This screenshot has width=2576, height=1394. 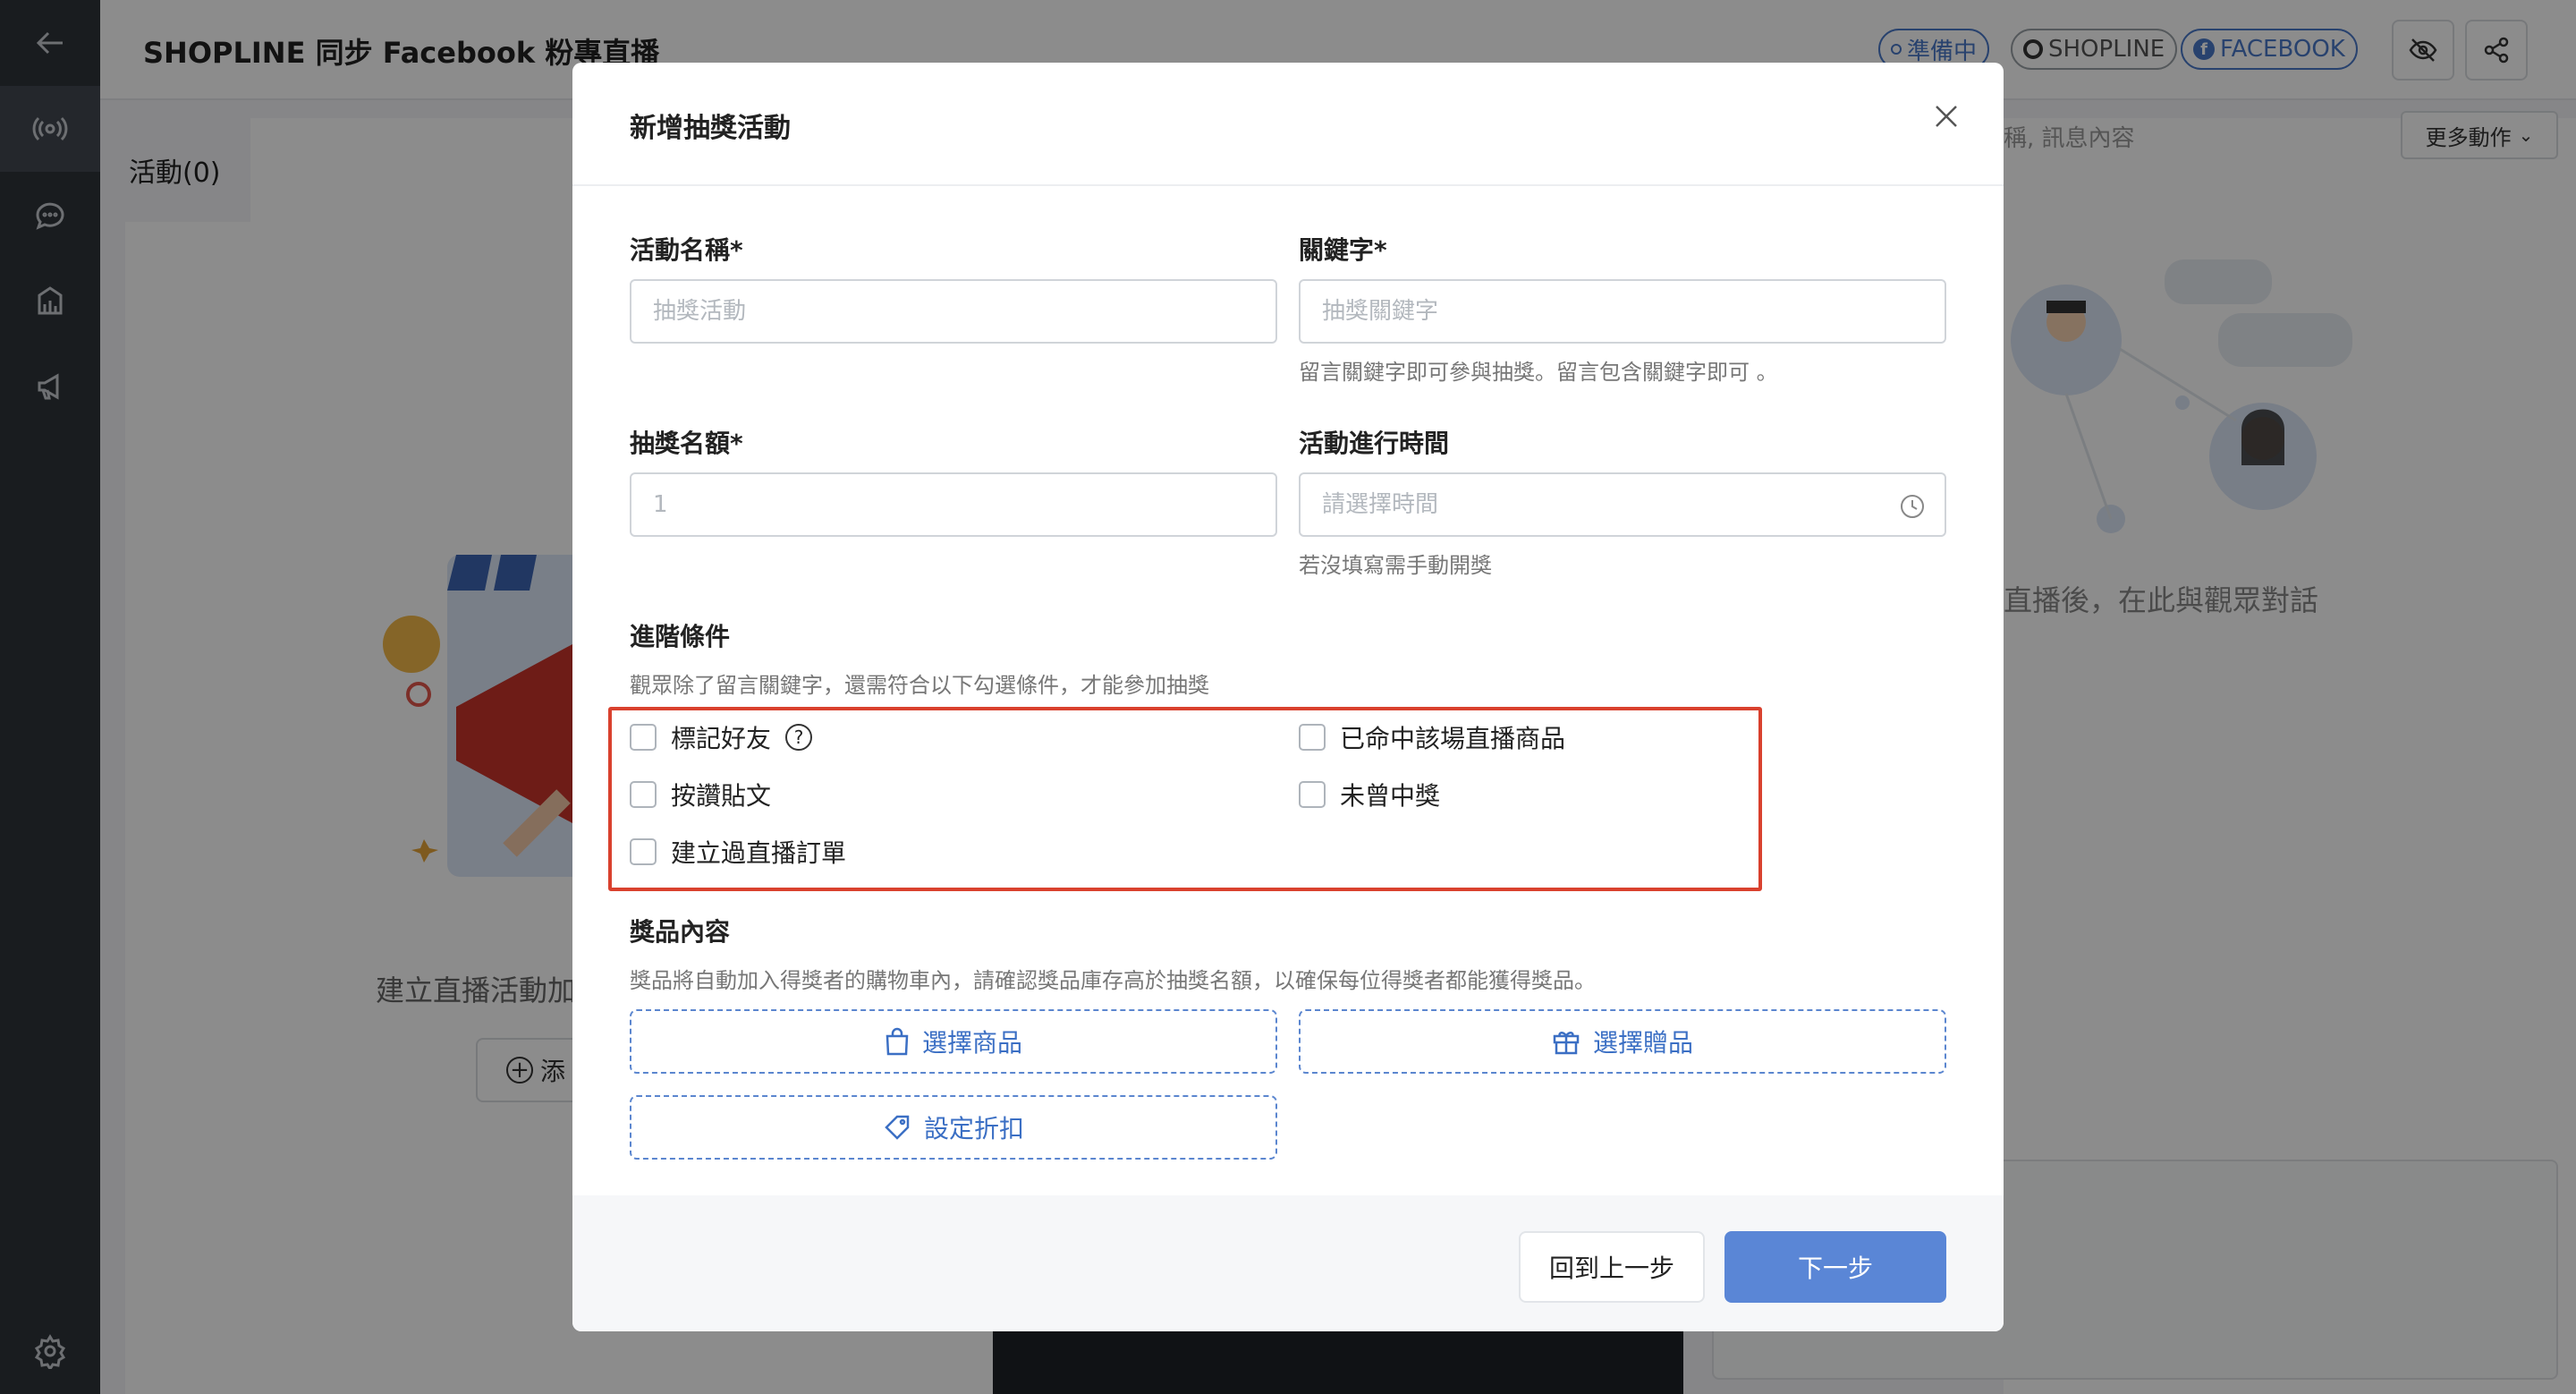 What do you see at coordinates (700, 794) in the screenshot?
I see `like-post-checkbox: 按讚貼文` at bounding box center [700, 794].